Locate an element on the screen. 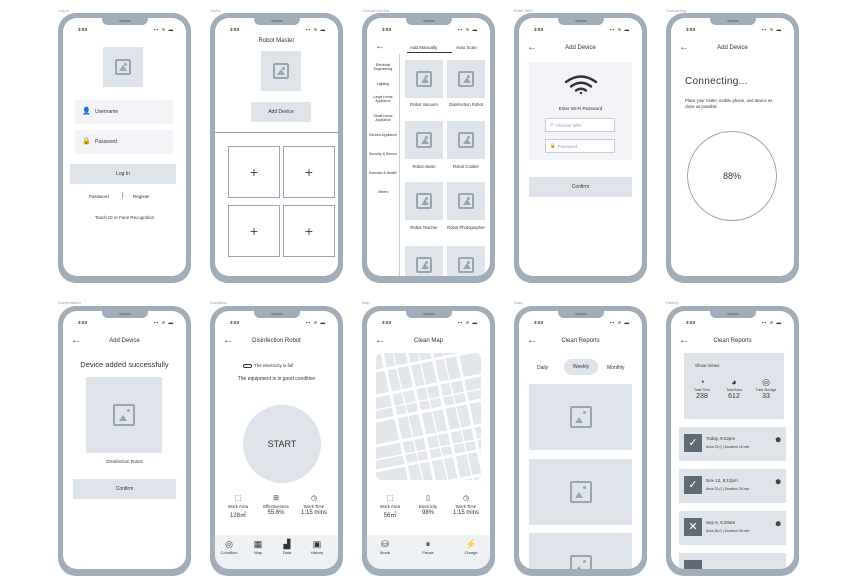 The width and height of the screenshot is (857, 582). screen-caption: Data is located at coordinates (518, 302).